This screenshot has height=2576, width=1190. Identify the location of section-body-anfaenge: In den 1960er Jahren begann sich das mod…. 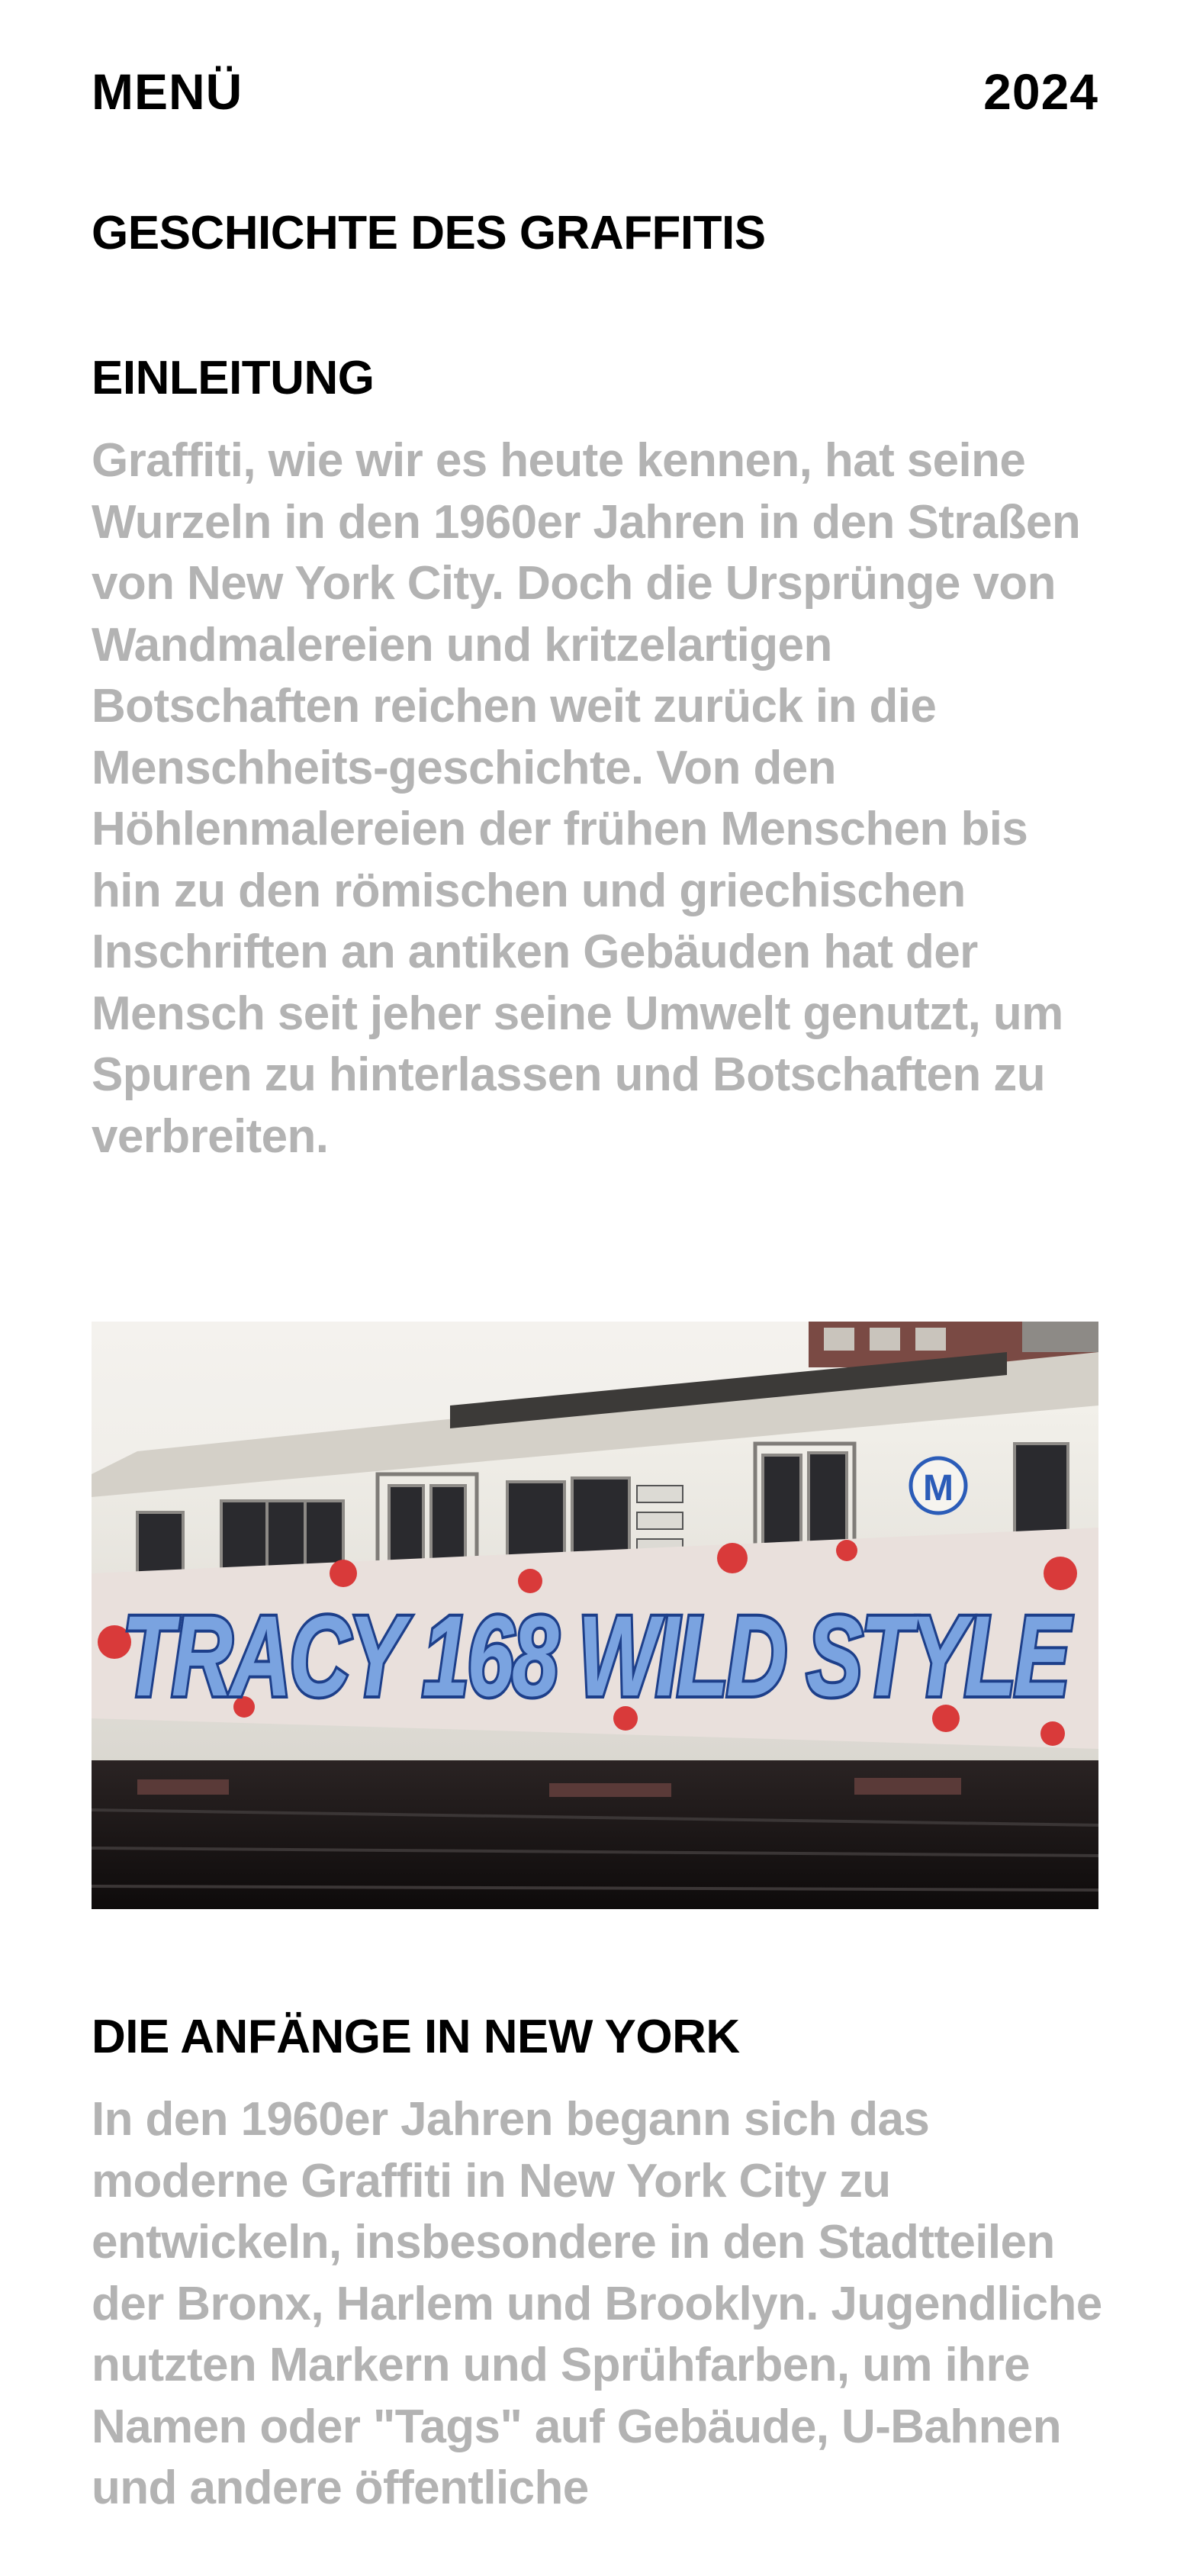
(597, 2303).